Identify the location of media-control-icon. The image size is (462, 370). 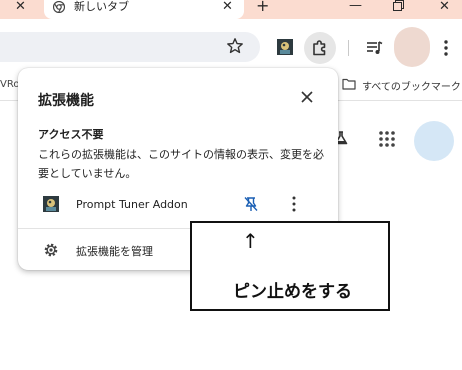
(374, 48).